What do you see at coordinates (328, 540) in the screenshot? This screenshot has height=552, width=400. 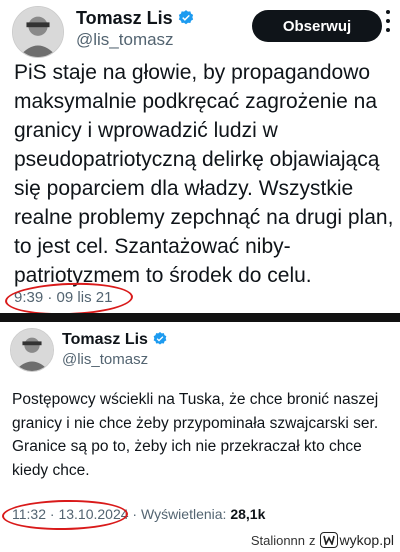 I see `wykop-logo-icon` at bounding box center [328, 540].